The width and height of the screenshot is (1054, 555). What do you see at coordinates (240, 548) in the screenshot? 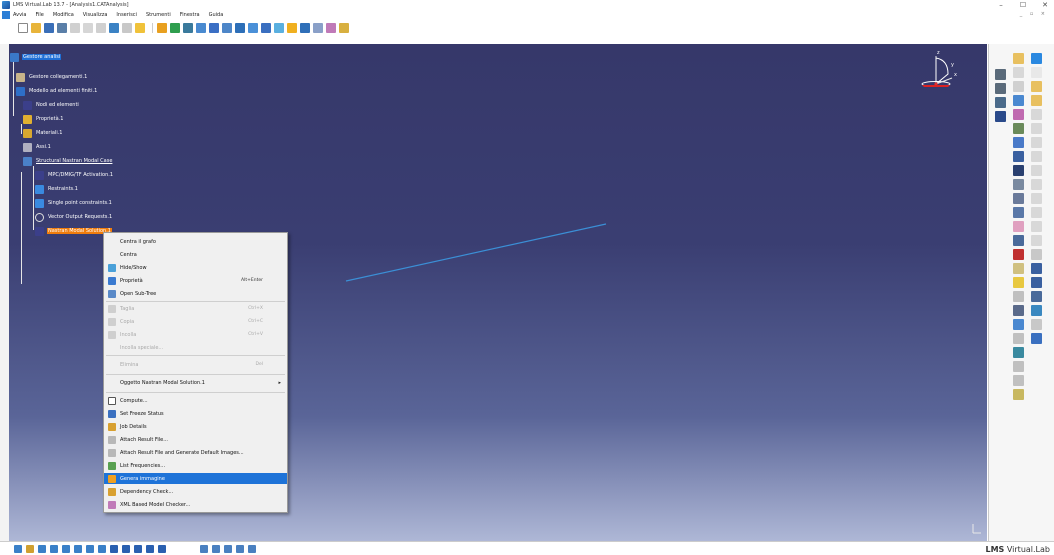
I see `tool-d-icon` at bounding box center [240, 548].